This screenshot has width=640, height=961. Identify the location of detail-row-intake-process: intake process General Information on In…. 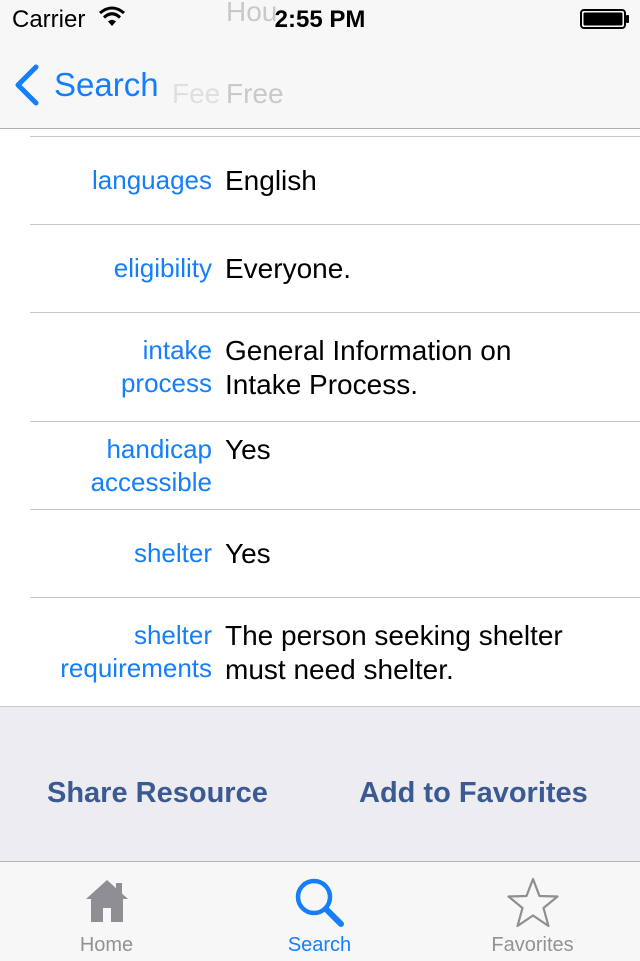
(320, 368).